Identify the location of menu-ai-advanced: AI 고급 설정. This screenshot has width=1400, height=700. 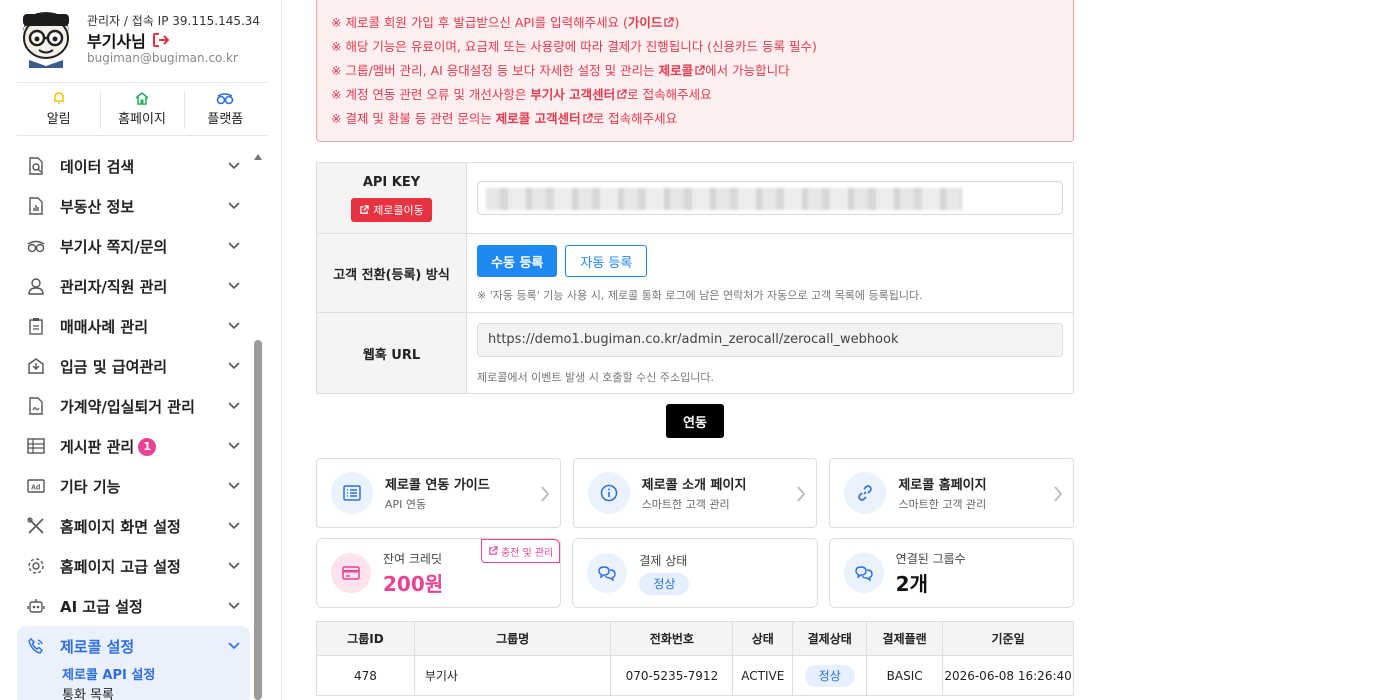
(133, 606).